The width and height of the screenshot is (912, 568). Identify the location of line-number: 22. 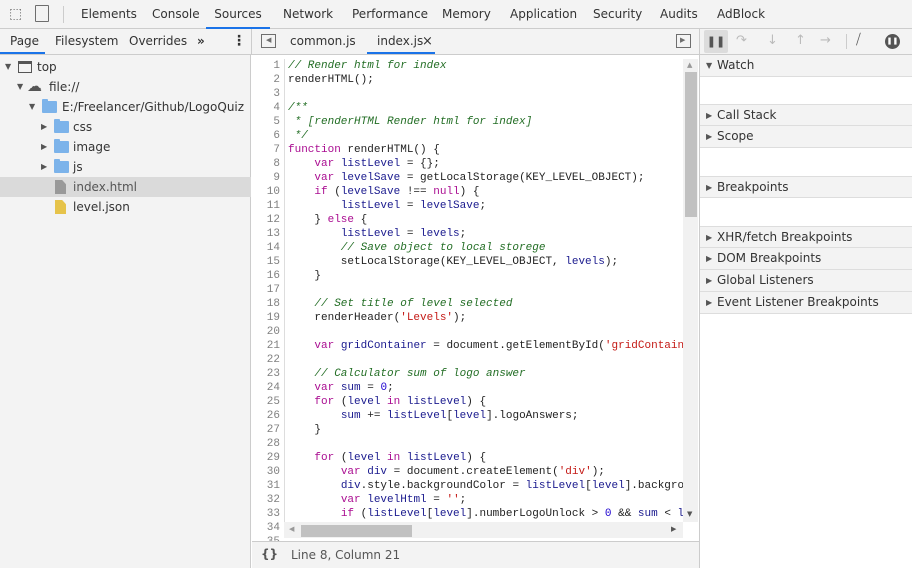
(268, 360).